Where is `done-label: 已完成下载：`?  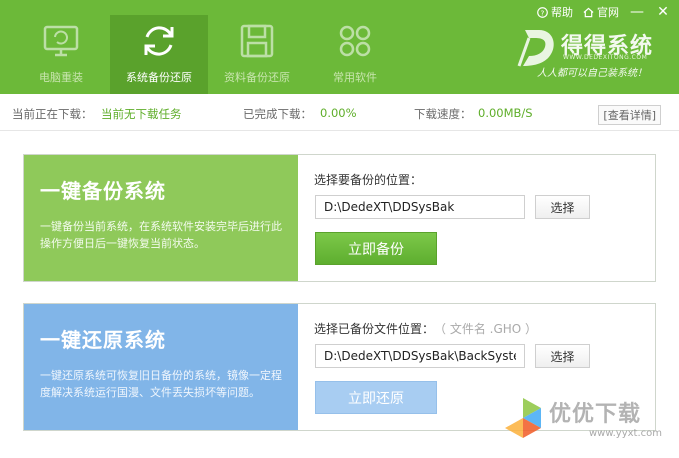
done-label: 已完成下载： is located at coordinates (277, 114).